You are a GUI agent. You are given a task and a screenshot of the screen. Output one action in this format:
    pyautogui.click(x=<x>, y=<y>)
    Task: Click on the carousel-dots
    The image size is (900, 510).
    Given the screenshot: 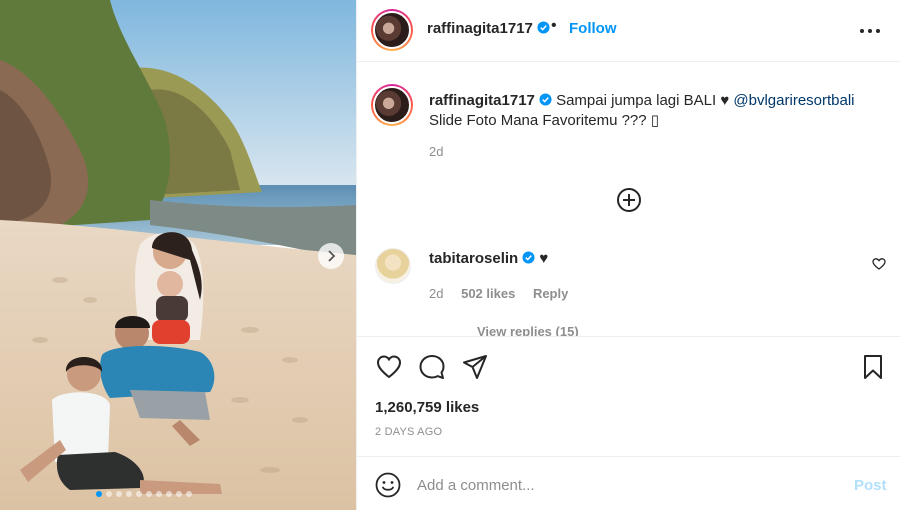 What is the action you would take?
    pyautogui.click(x=144, y=494)
    